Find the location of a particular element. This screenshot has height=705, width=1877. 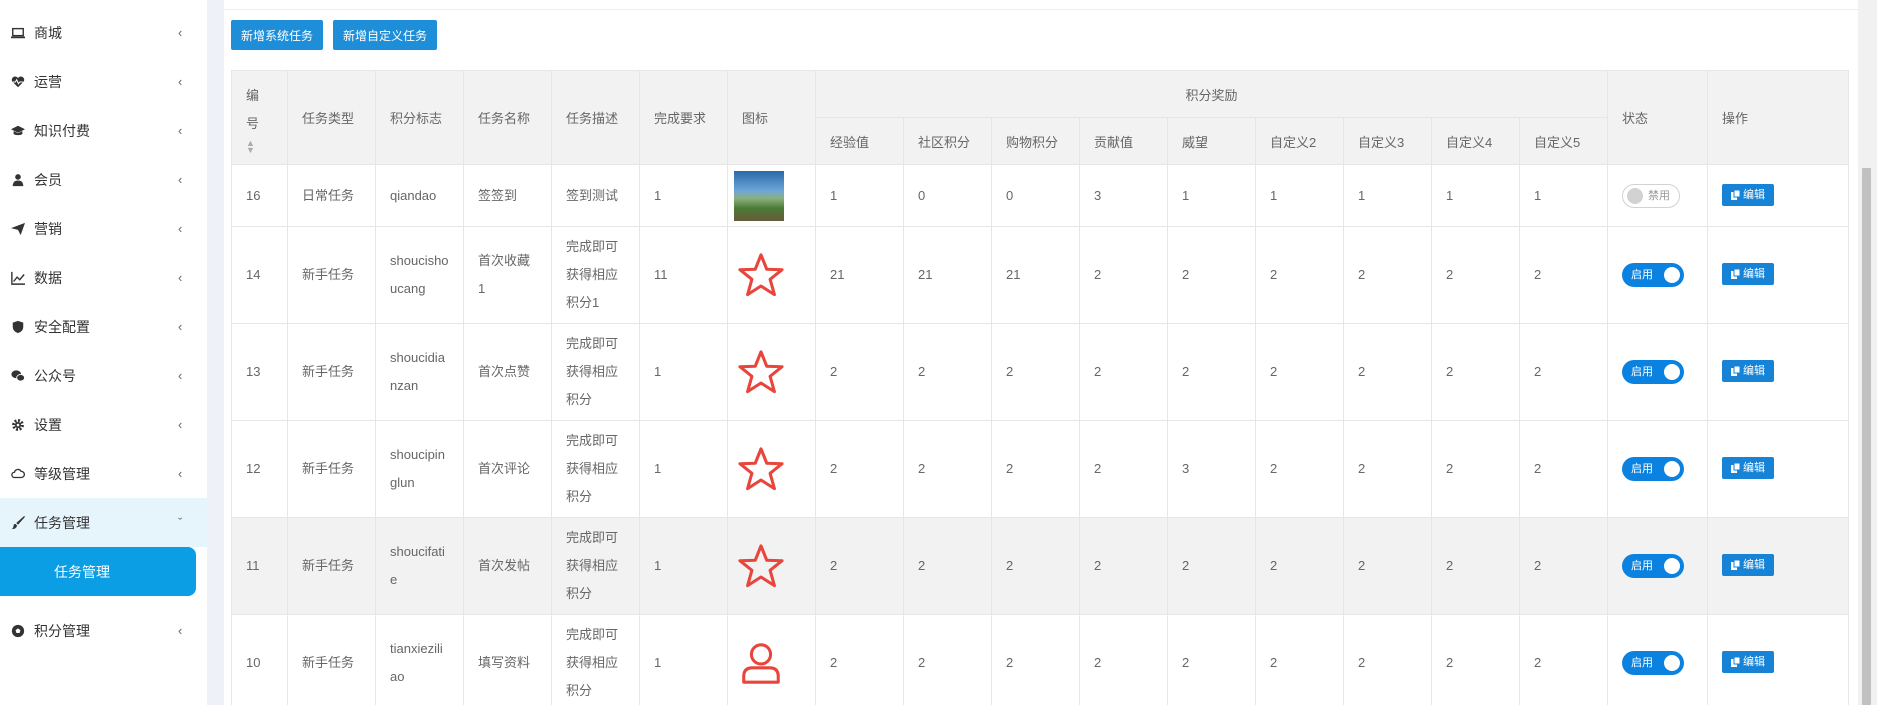

sidebar-subitem-task-management: 任务管理 is located at coordinates (98, 571).